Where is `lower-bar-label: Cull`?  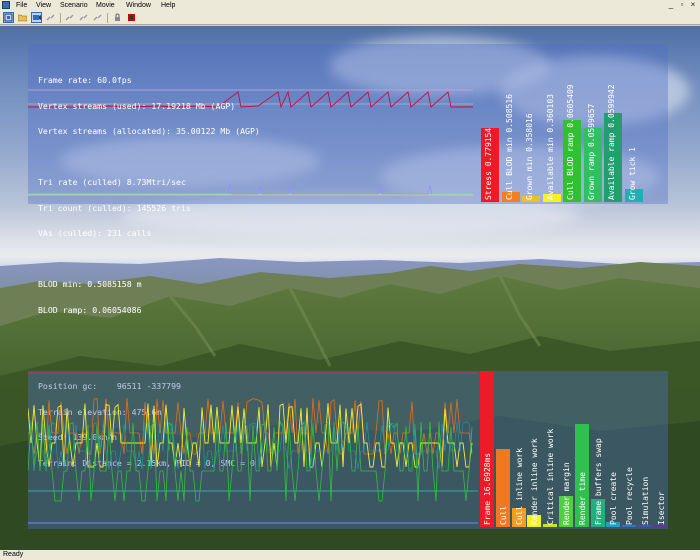
lower-bar-label: Cull is located at coordinates (503, 515).